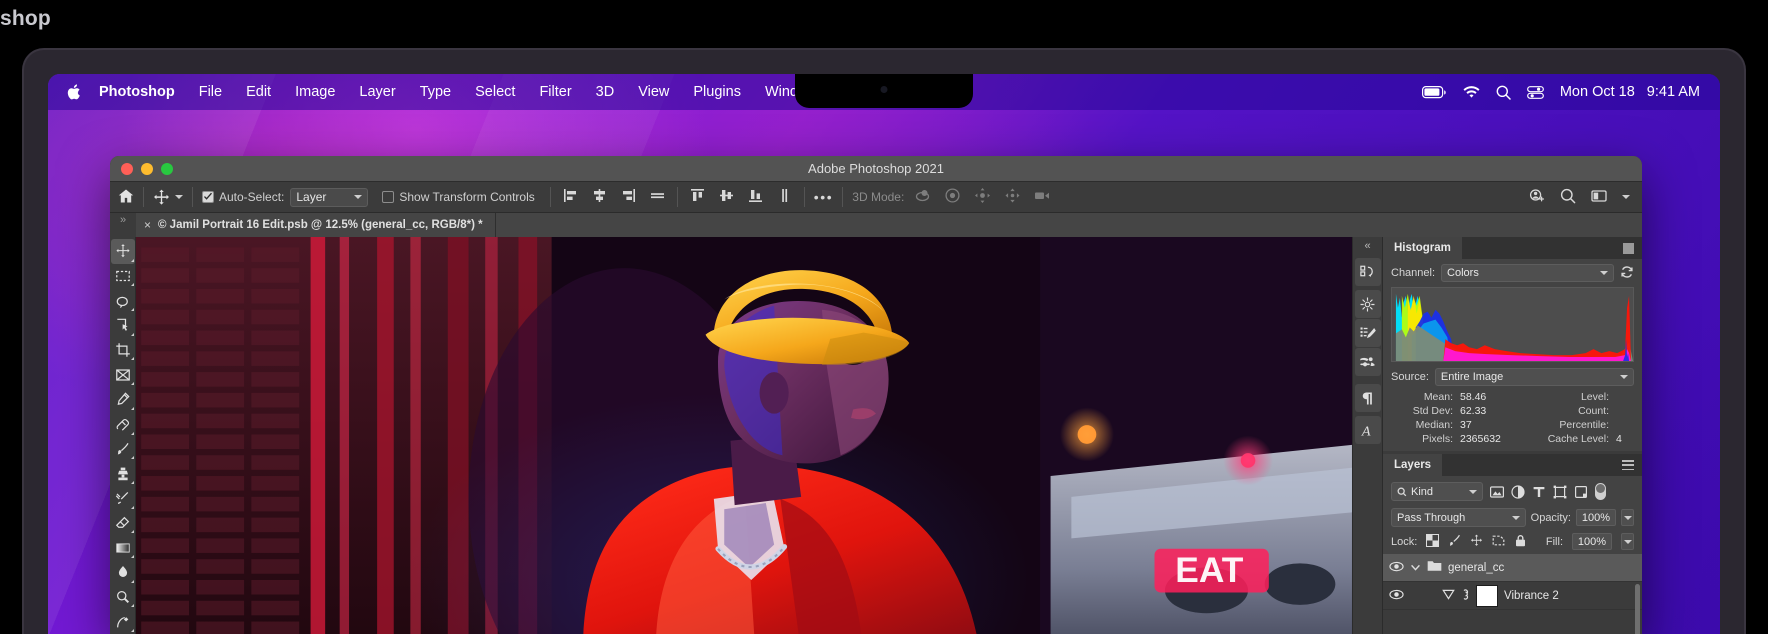 This screenshot has width=1768, height=634. I want to click on auto-select-dropdown: Layer, so click(329, 197).